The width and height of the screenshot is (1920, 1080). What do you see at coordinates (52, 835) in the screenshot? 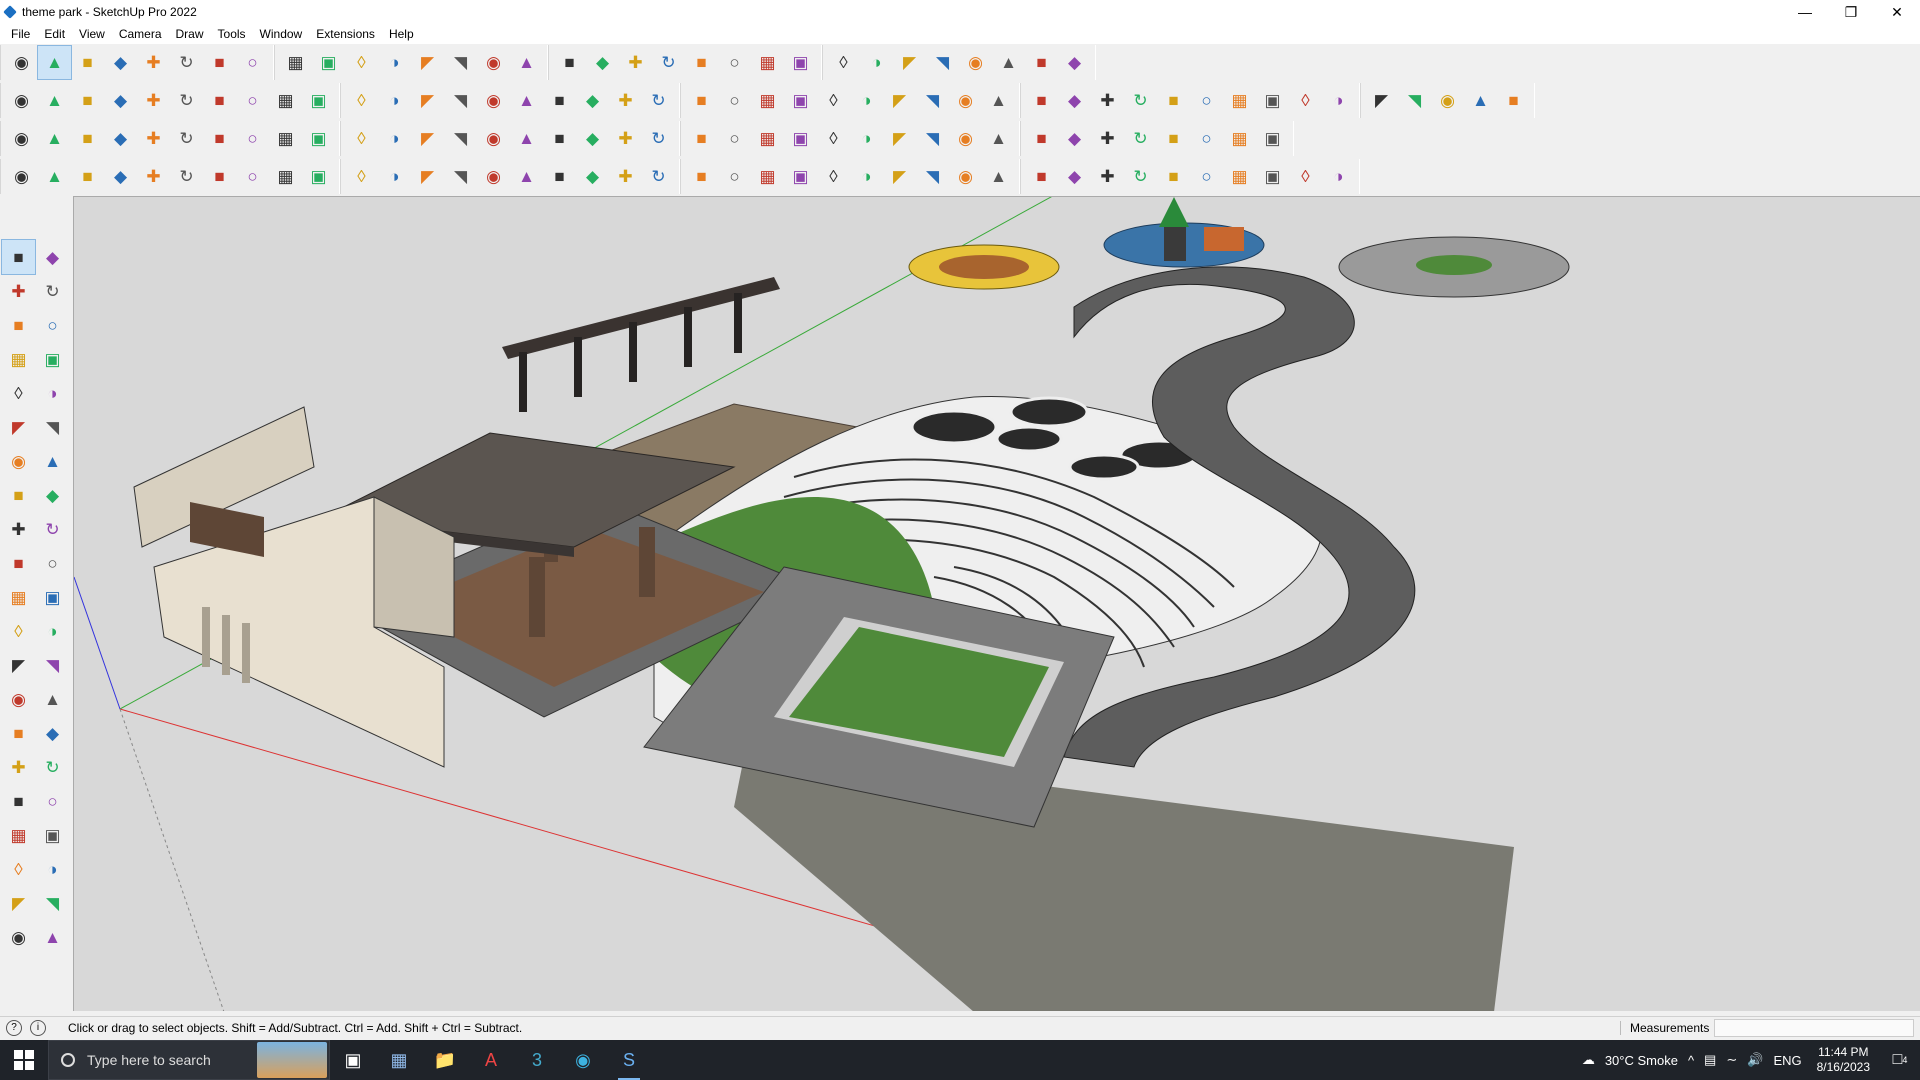
I see `look-around-icon: ▣` at bounding box center [52, 835].